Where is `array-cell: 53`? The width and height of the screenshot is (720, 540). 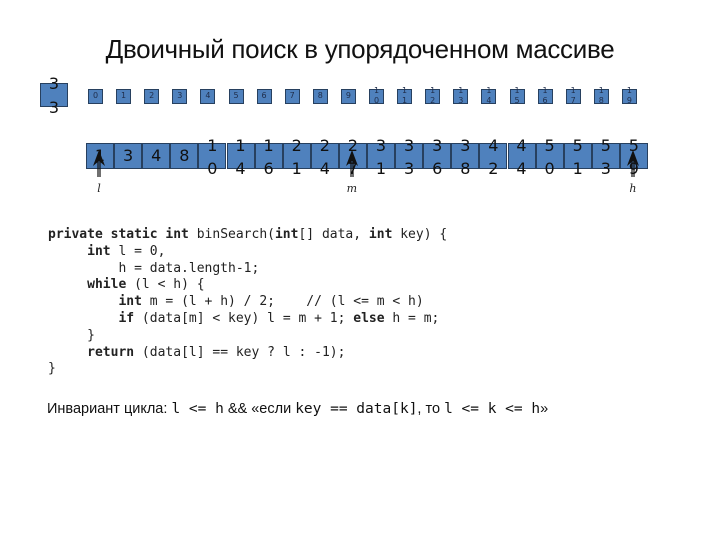
array-cell: 53 is located at coordinates (605, 157).